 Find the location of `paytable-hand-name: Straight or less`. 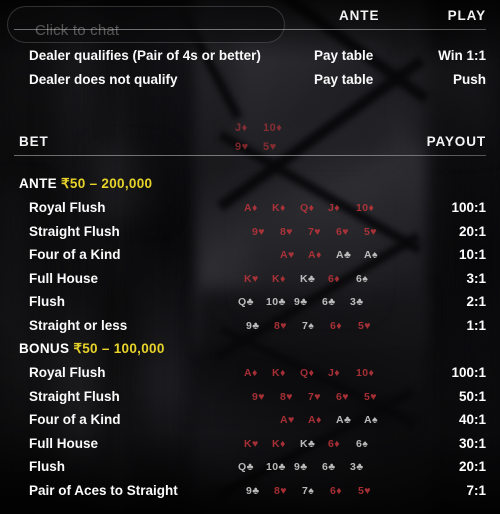

paytable-hand-name: Straight or less is located at coordinates (78, 325).